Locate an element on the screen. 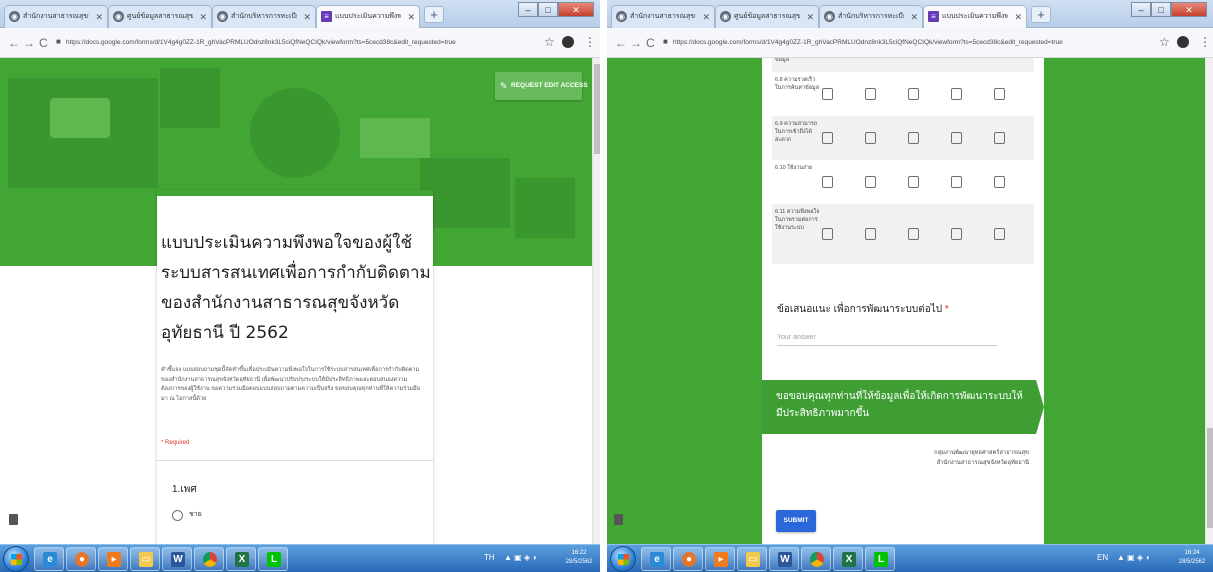  grid-row: ข้อมูล is located at coordinates (903, 65).